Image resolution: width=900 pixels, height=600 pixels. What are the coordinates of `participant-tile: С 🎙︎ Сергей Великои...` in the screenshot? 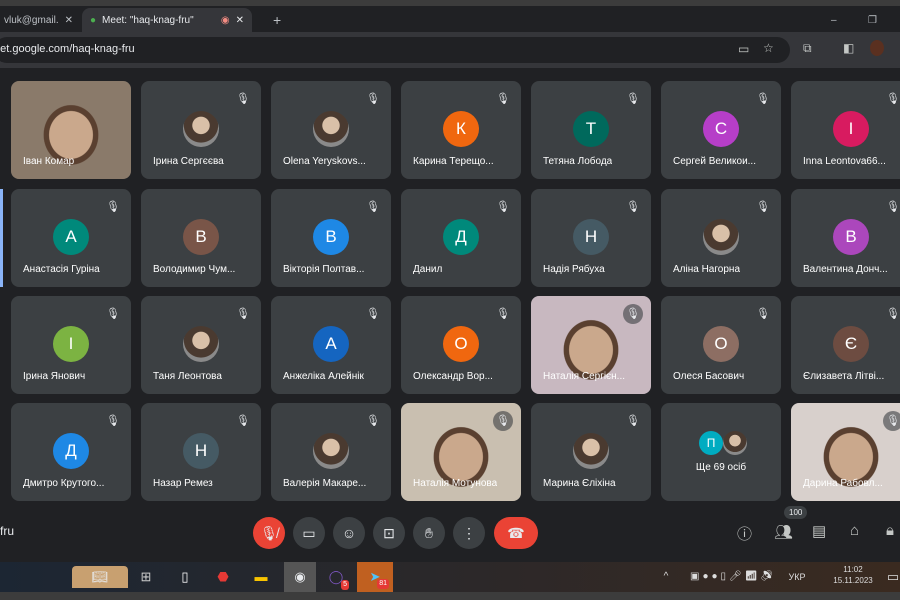 It's located at (721, 130).